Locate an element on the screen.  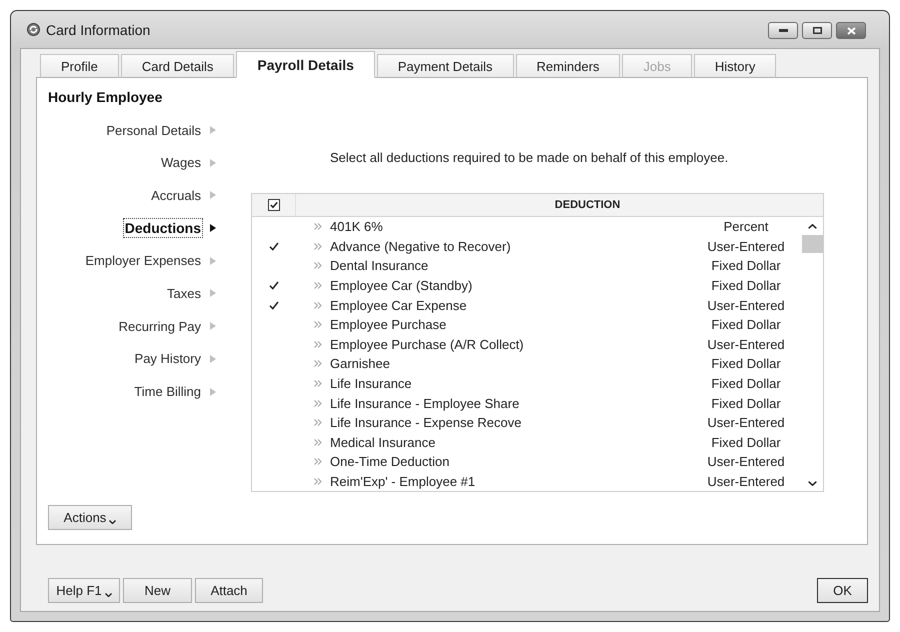
sidebar-item: Personal Details is located at coordinates (160, 130).